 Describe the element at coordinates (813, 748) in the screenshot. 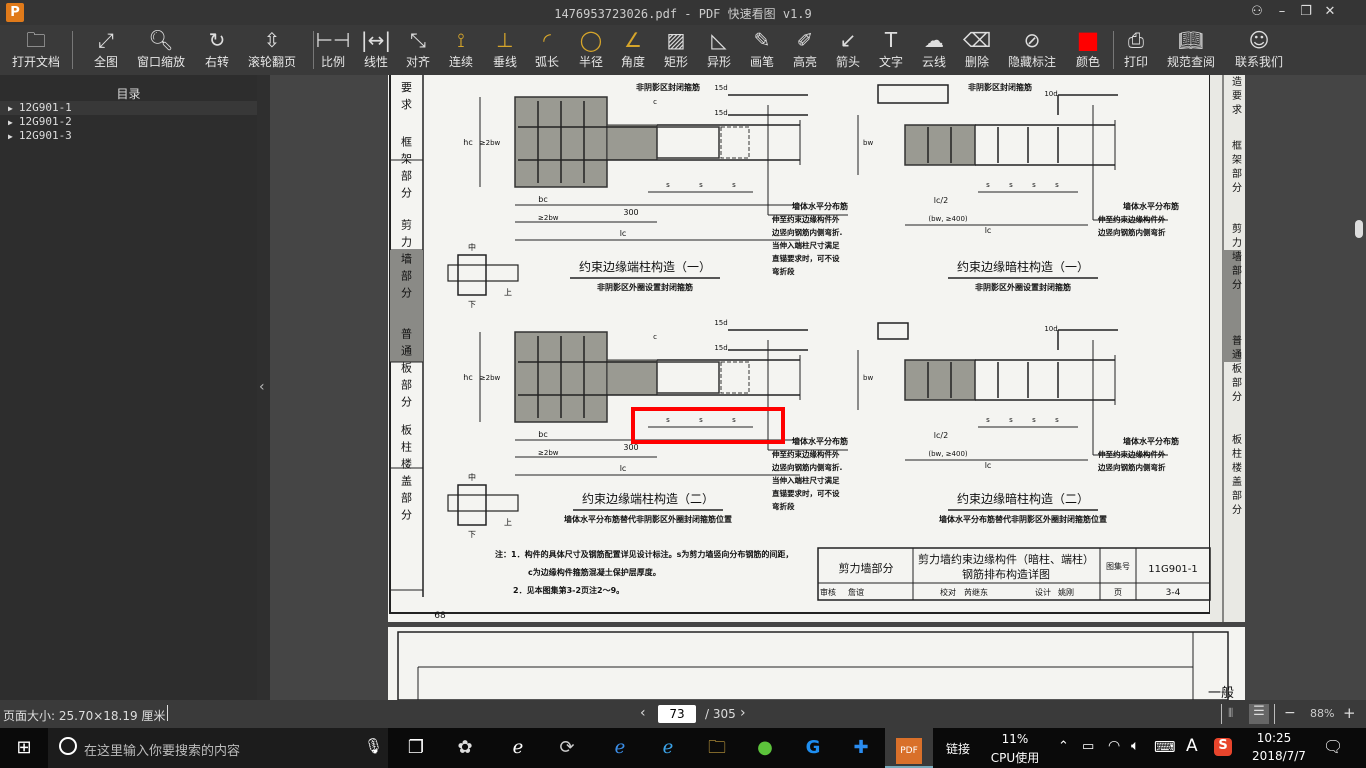

I see `app-g-icon: G` at that location.